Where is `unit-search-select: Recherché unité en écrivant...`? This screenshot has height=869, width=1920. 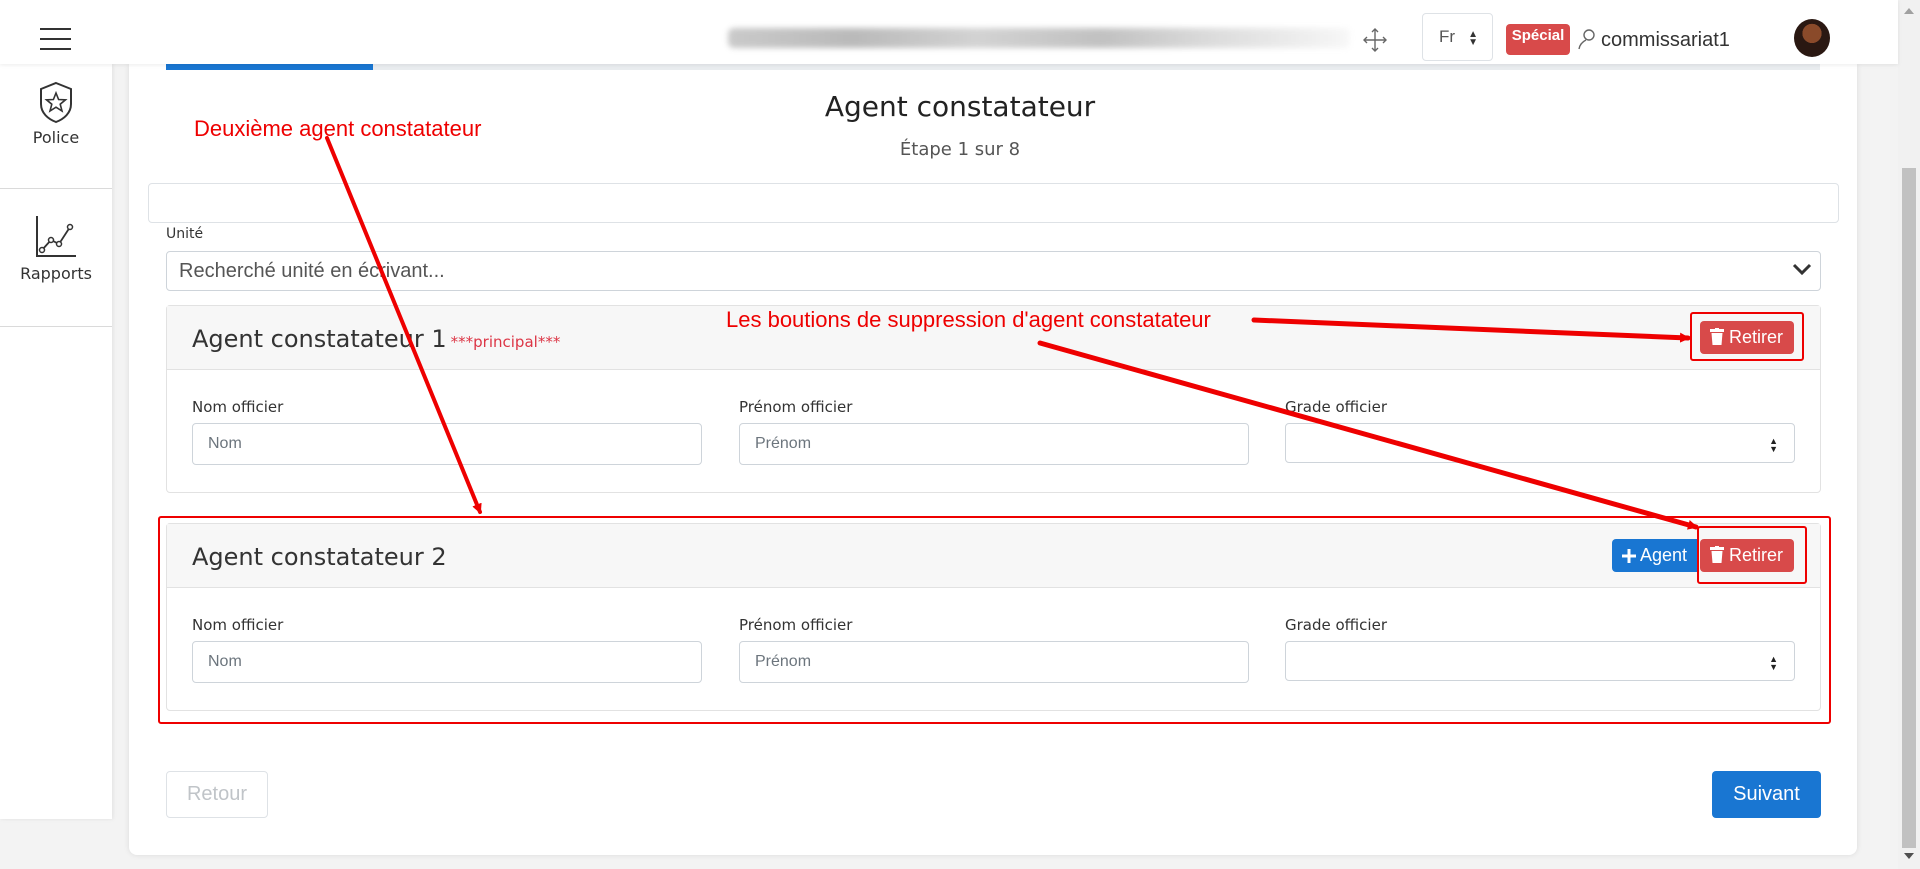
unit-search-select: Recherché unité en écrivant... is located at coordinates (993, 271).